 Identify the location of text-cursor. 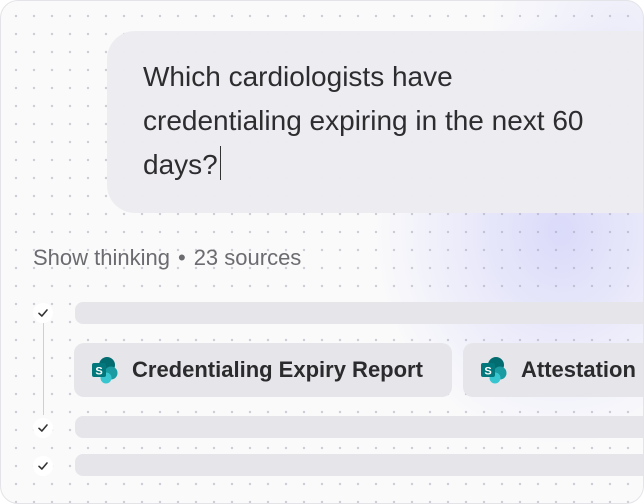
(220, 163).